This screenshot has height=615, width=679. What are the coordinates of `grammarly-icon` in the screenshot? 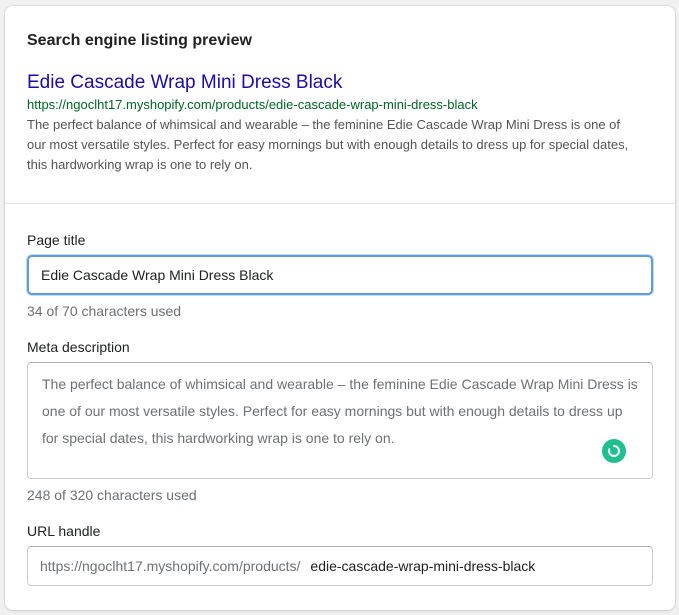 It's located at (614, 451).